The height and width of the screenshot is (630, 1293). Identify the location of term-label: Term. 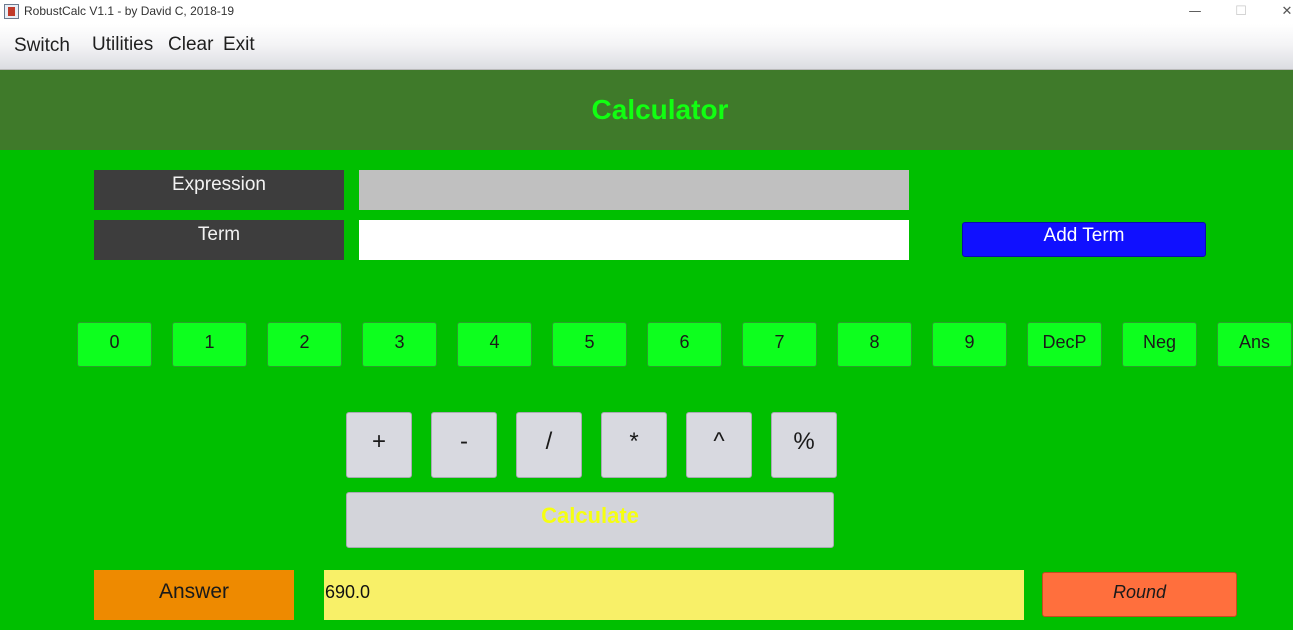
(219, 240).